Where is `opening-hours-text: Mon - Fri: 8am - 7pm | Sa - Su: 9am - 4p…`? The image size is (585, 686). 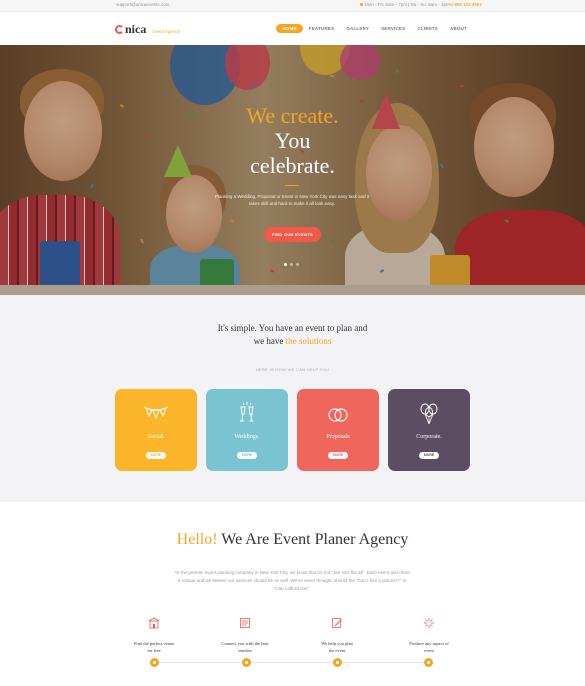 opening-hours-text: Mon - Fri: 8am - 7pm | Sa - Su: 9am - 4p… is located at coordinates (407, 4).